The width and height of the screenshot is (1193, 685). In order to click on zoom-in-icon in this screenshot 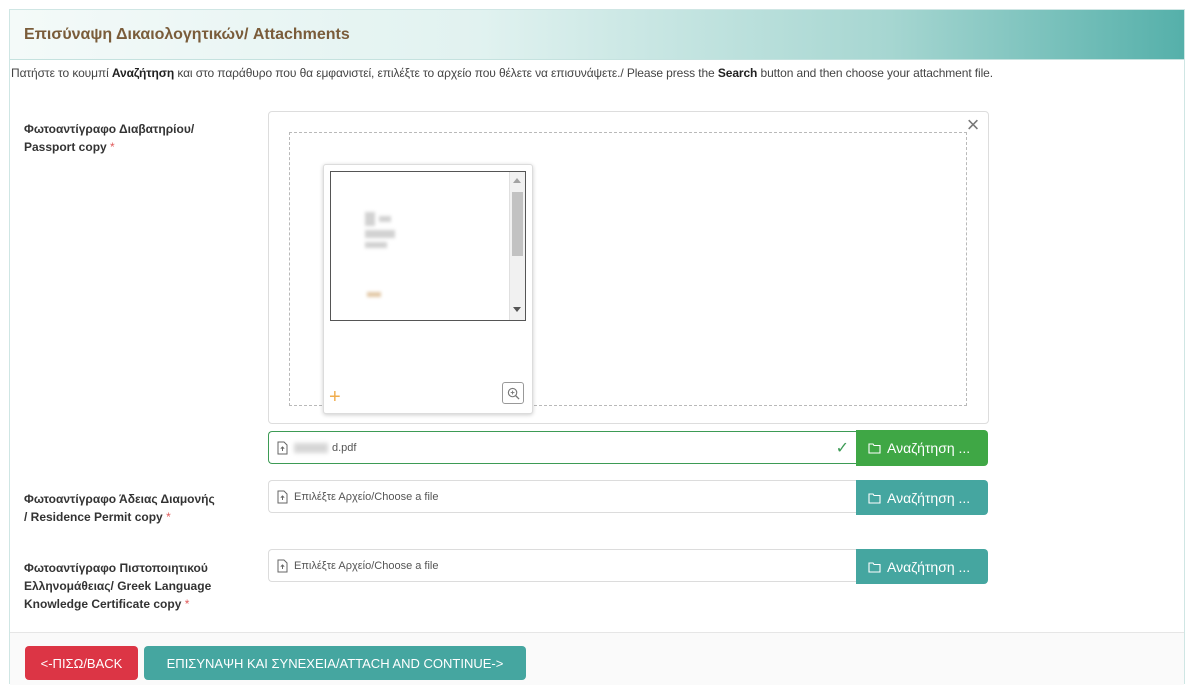, I will do `click(513, 393)`.